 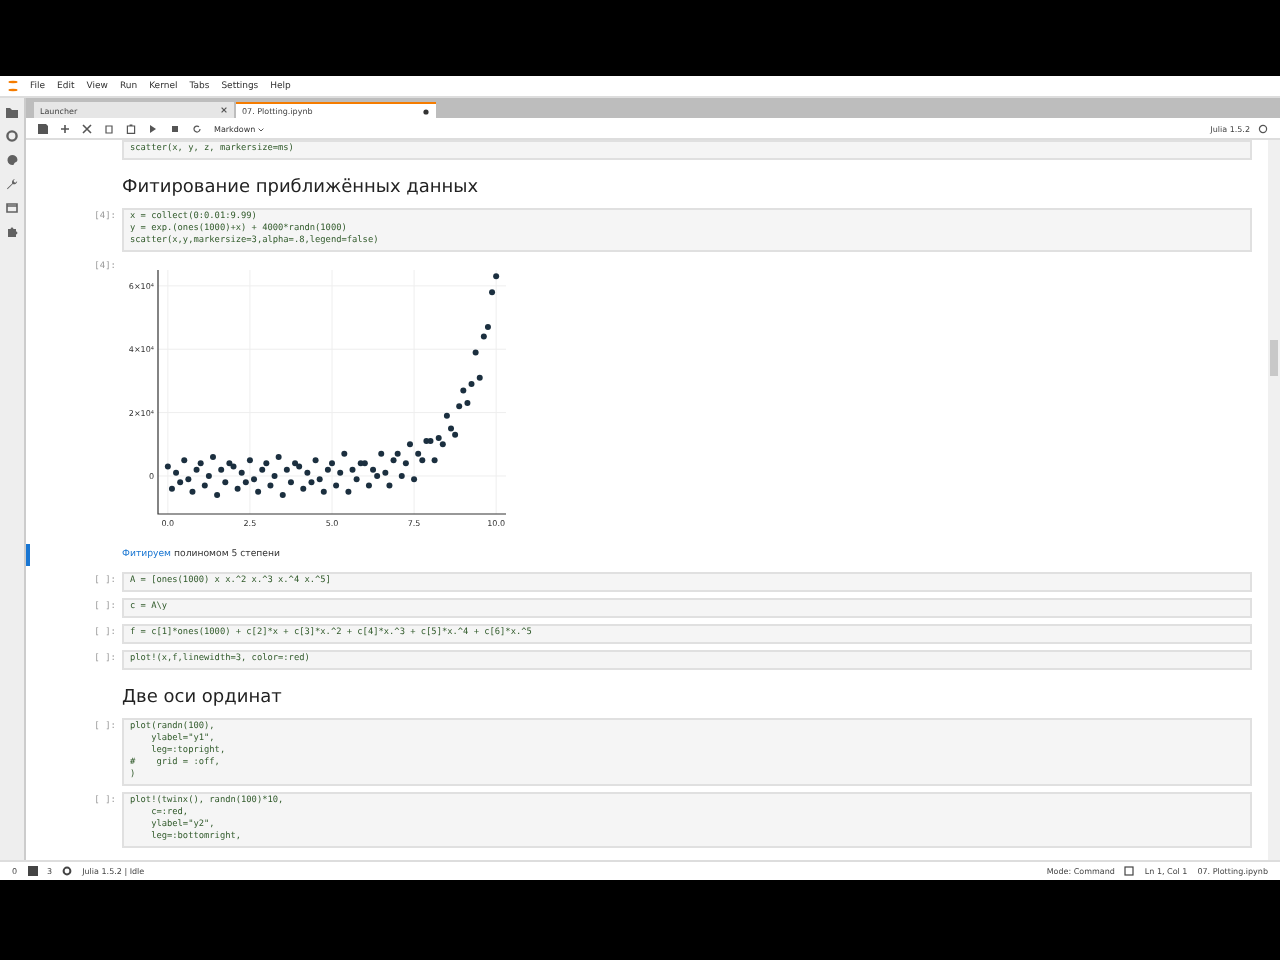 What do you see at coordinates (224, 110) in the screenshot?
I see `close-icon` at bounding box center [224, 110].